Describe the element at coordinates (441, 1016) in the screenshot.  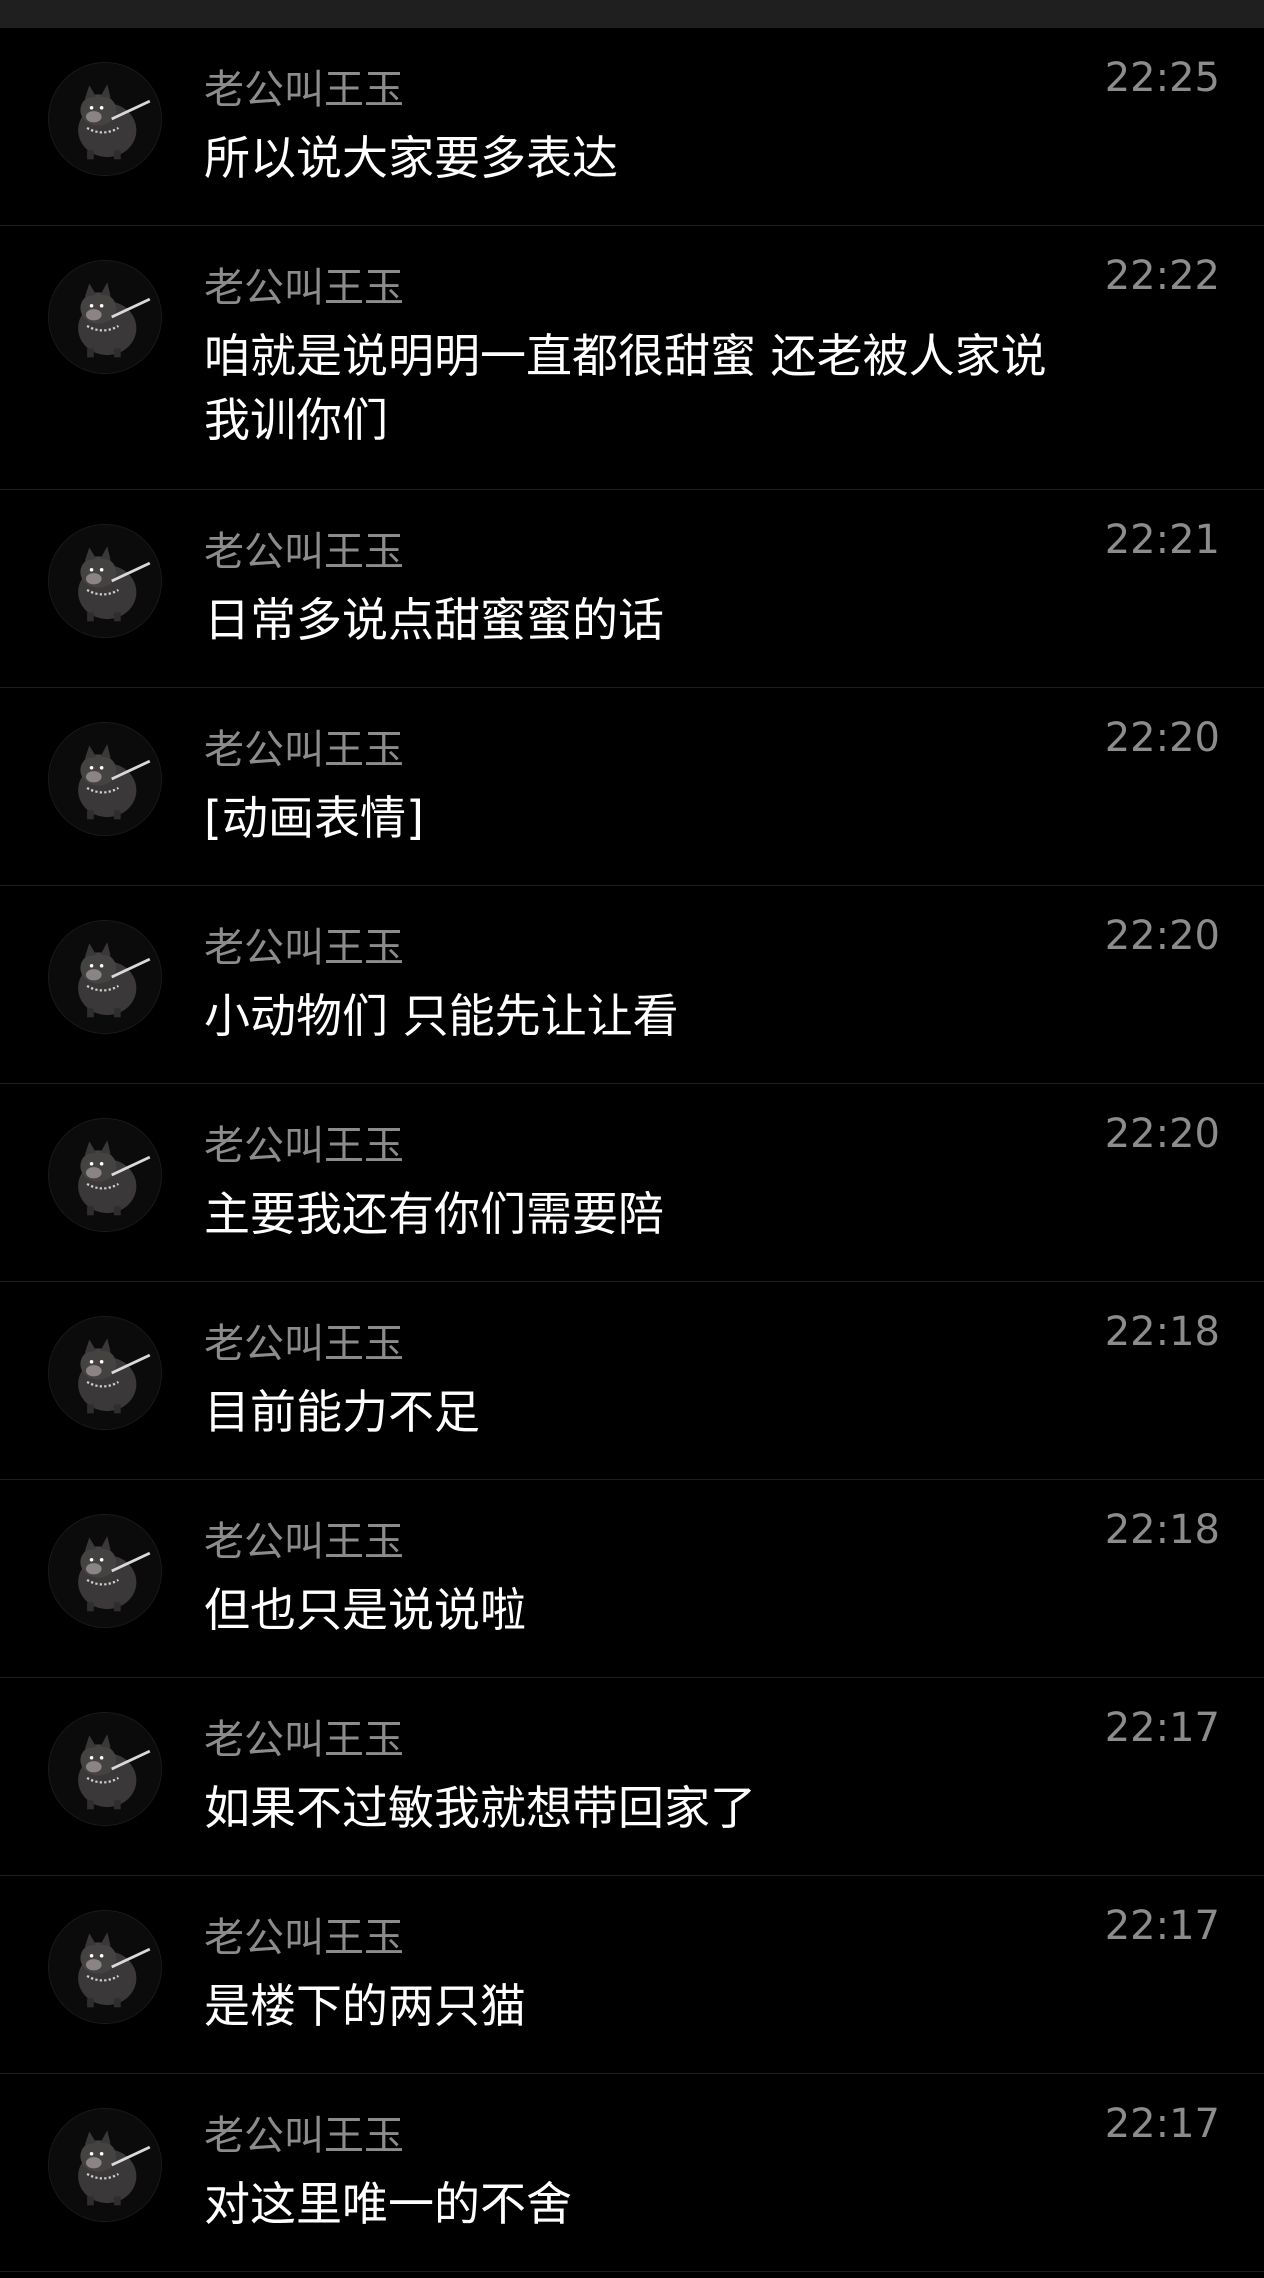
I see `message-text: 小动物们 只能先让让看` at that location.